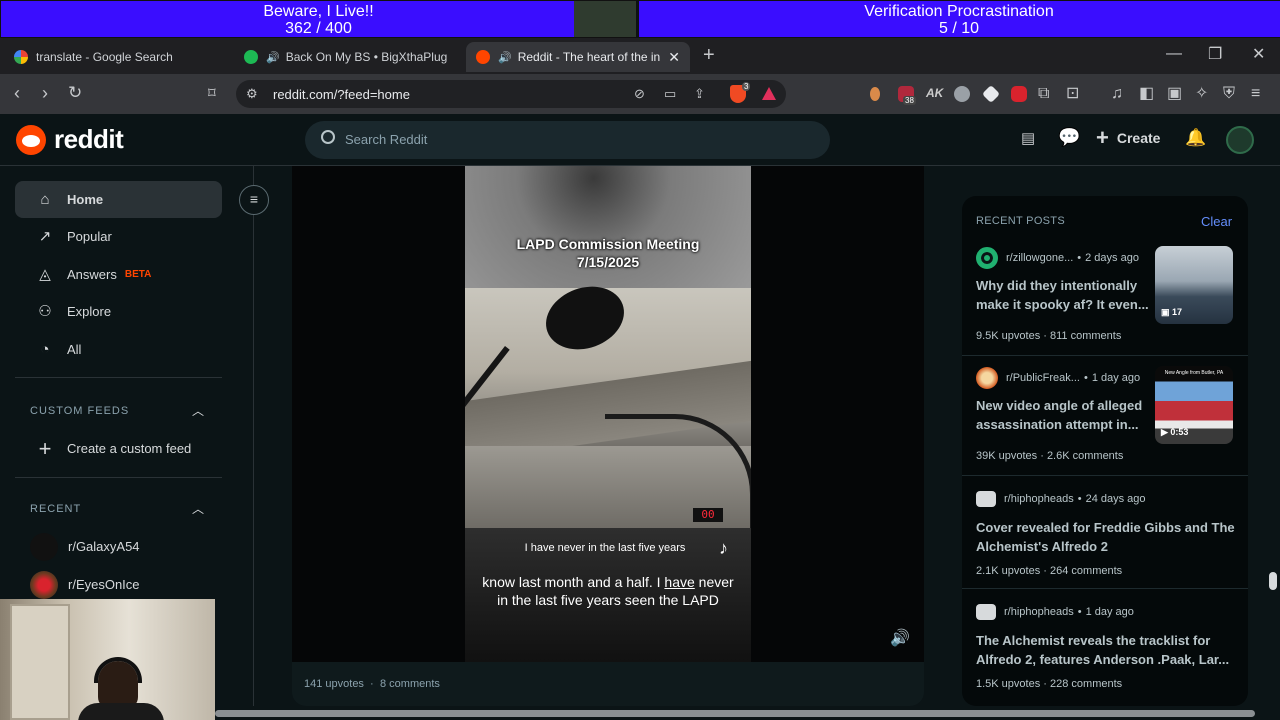 This screenshot has height=720, width=1280. I want to click on webcam-door, so click(40, 662).